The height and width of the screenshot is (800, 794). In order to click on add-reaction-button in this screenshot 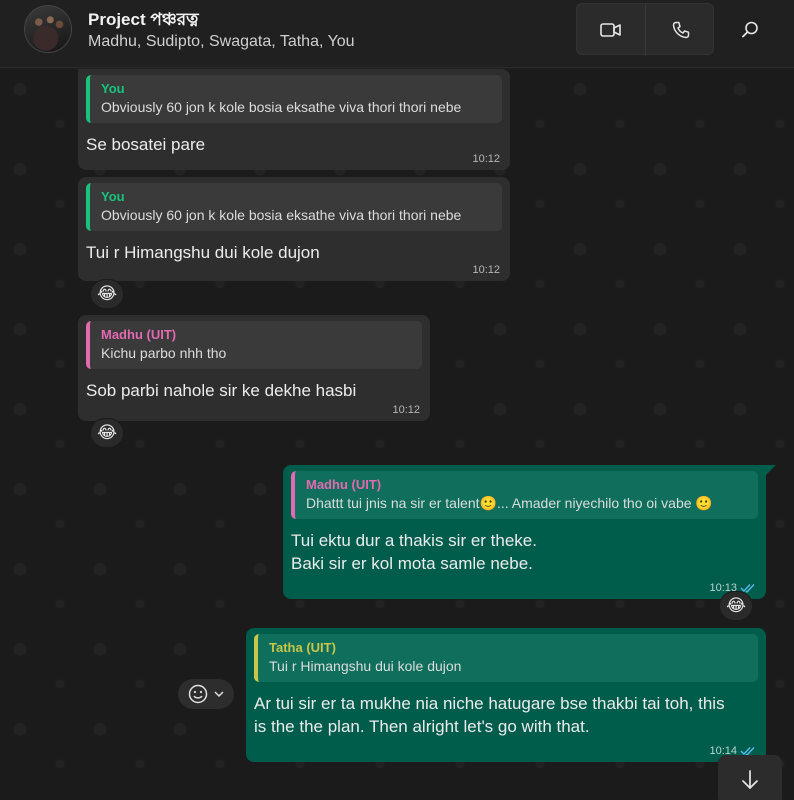, I will do `click(206, 694)`.